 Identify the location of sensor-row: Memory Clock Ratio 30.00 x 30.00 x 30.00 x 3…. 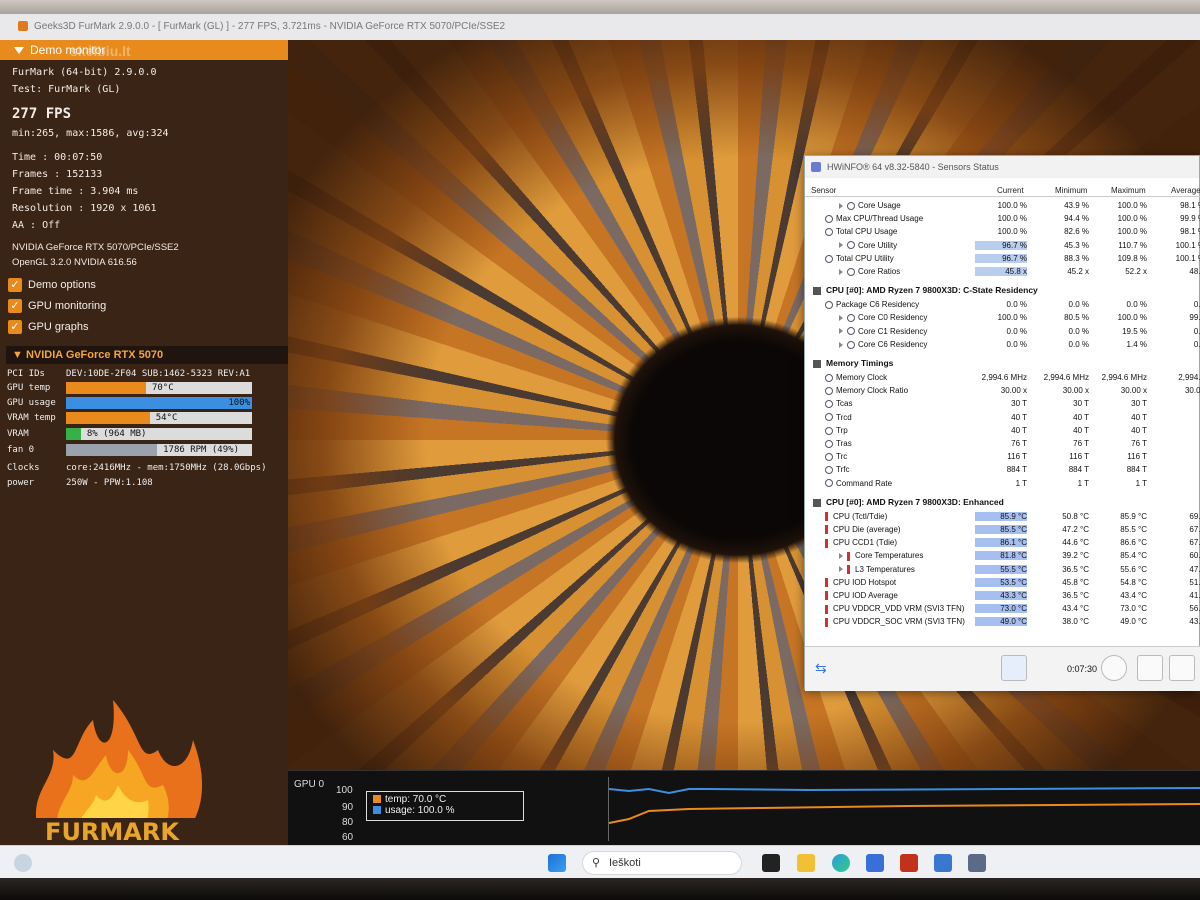
(1002, 391).